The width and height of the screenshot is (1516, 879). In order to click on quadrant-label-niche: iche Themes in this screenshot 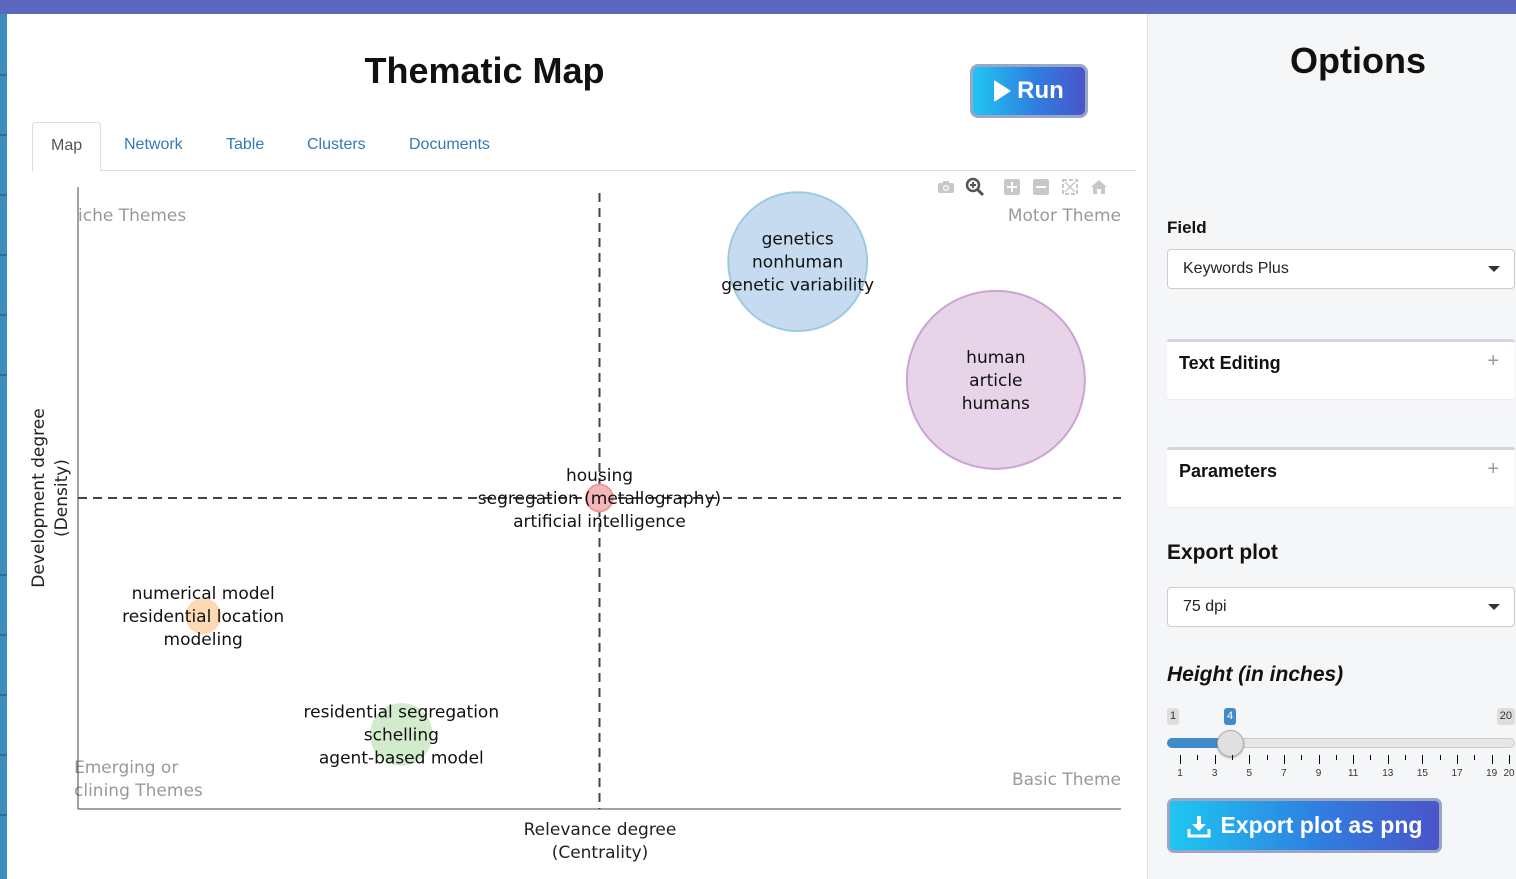, I will do `click(132, 216)`.